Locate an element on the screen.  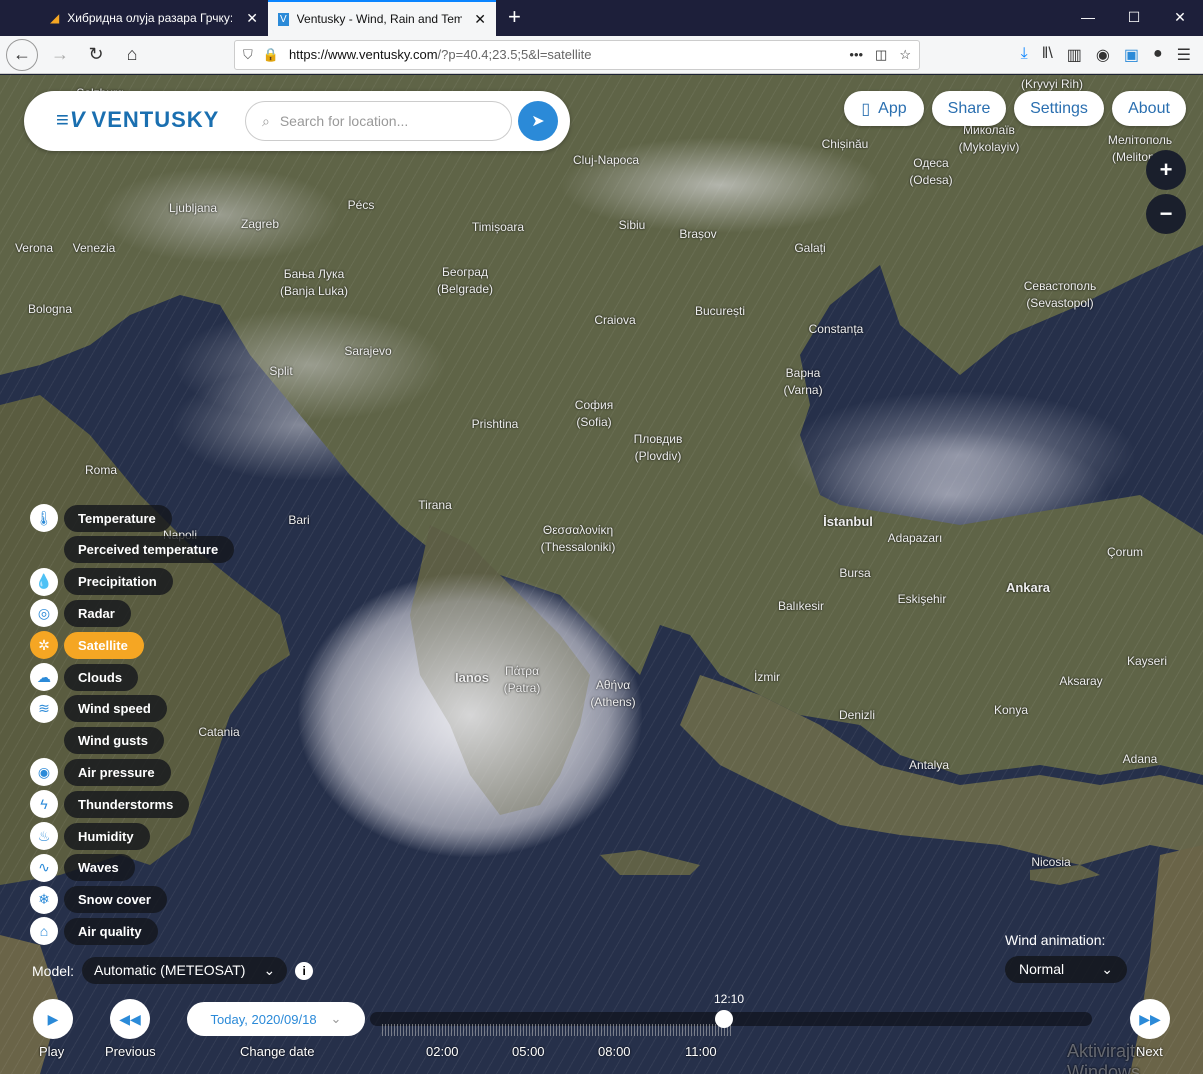
layer-wind-gusts: Wind gusts is located at coordinates (97, 741).